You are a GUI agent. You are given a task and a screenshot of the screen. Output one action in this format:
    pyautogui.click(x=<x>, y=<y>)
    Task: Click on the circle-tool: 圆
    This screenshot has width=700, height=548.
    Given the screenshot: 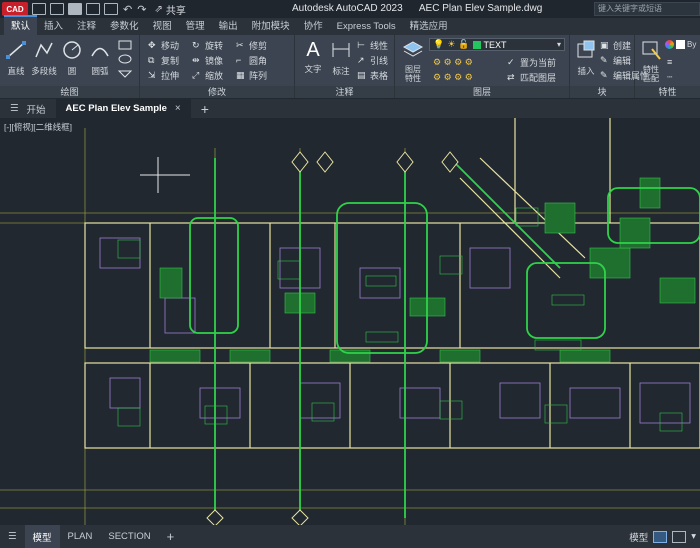 What is the action you would take?
    pyautogui.click(x=72, y=58)
    